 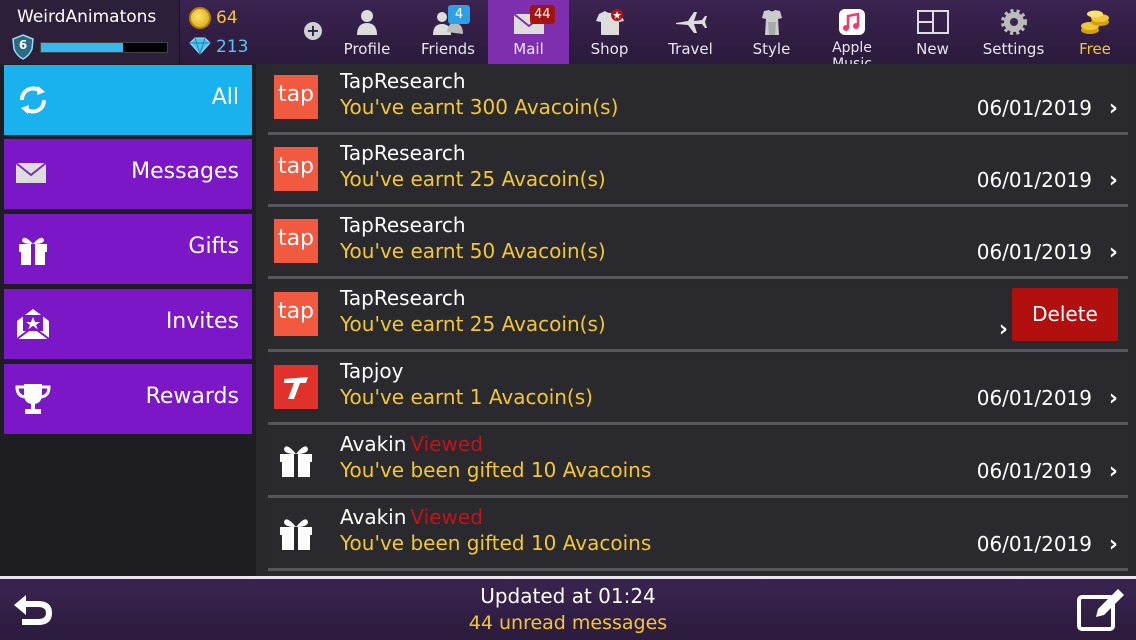 I want to click on gem-balance: 213, so click(x=232, y=47).